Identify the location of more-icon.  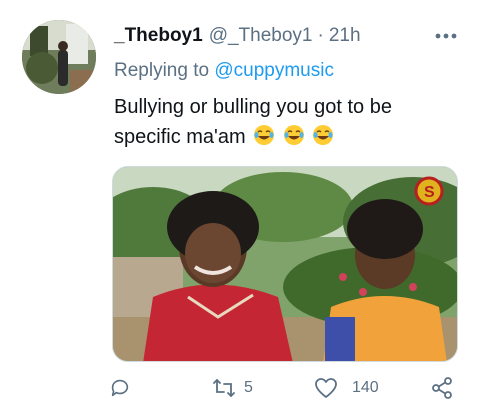
(446, 36).